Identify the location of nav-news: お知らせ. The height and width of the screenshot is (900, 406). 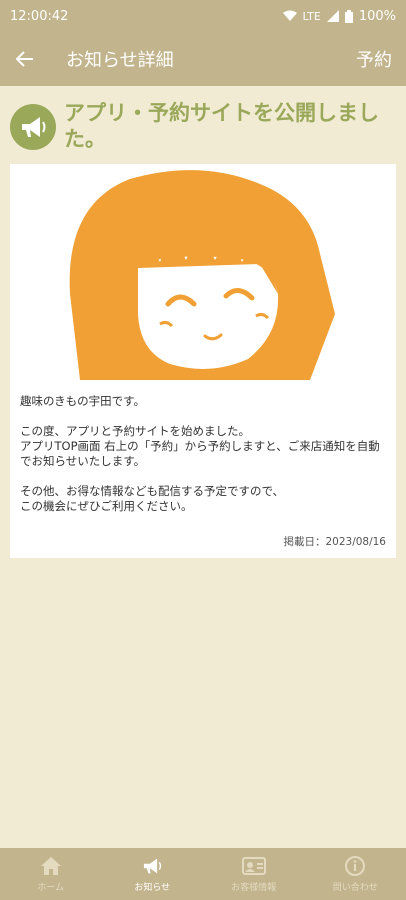
(153, 874).